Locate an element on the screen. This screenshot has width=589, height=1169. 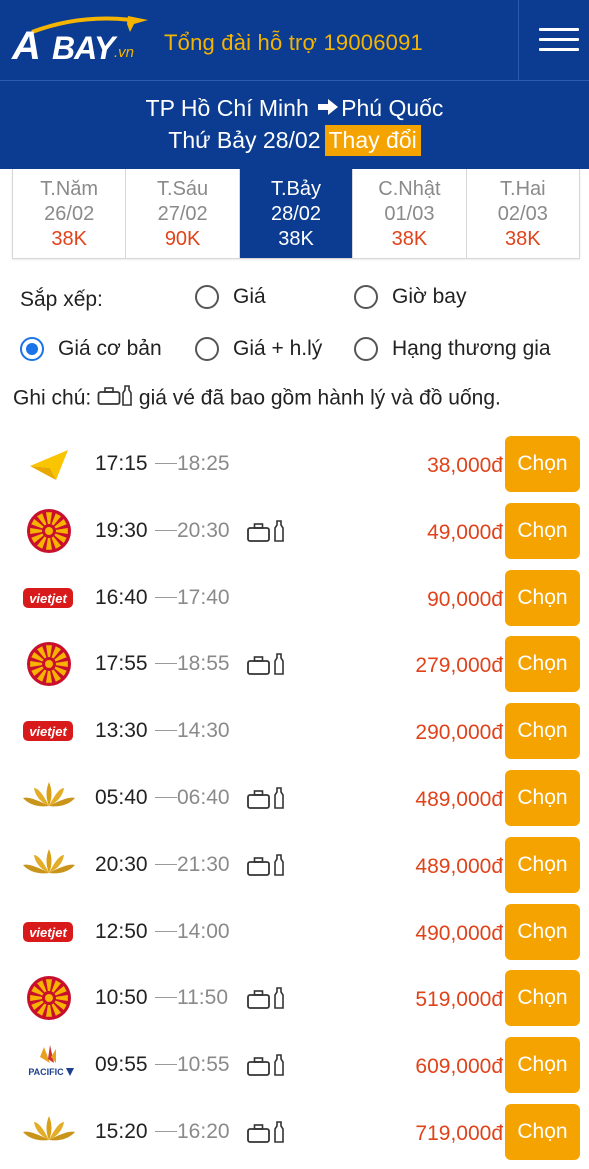
airline-logo: vietjet is located at coordinates (49, 731).